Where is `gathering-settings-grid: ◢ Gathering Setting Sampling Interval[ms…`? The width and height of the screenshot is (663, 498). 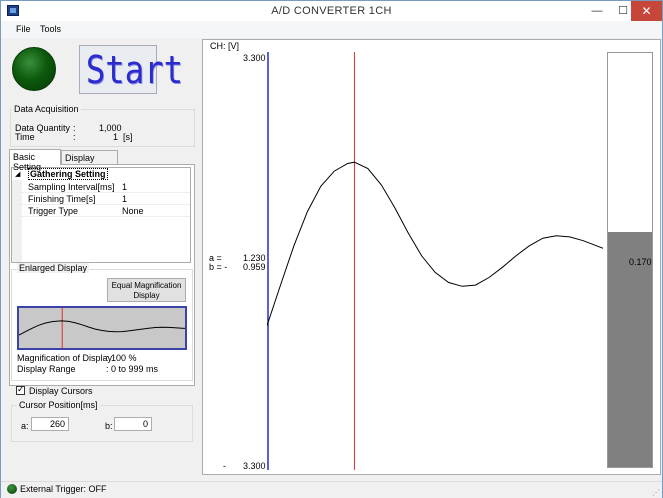 gathering-settings-grid: ◢ Gathering Setting Sampling Interval[ms… is located at coordinates (101, 215).